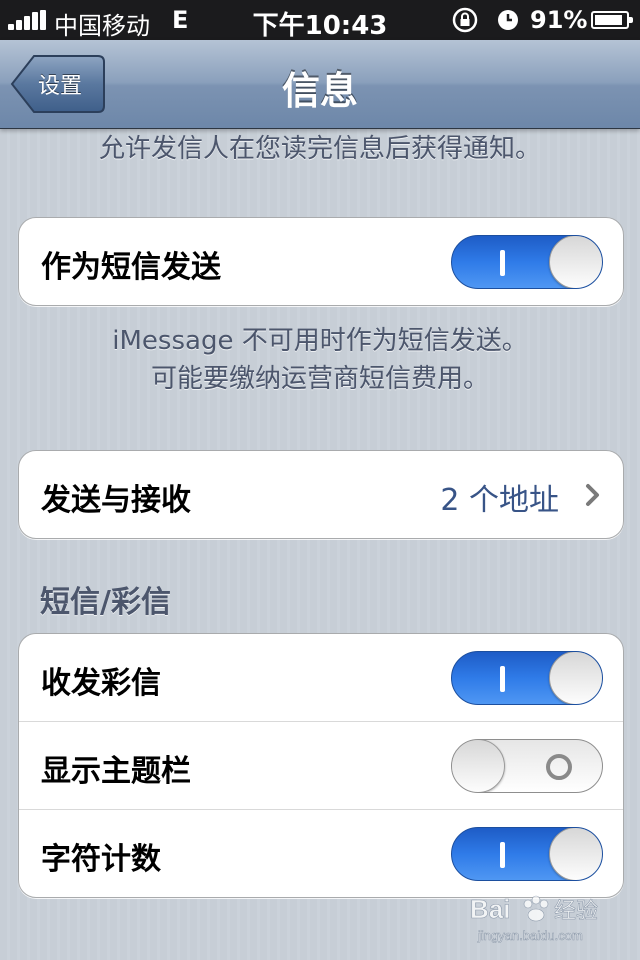  What do you see at coordinates (508, 20) in the screenshot?
I see `alarm-clock-icon` at bounding box center [508, 20].